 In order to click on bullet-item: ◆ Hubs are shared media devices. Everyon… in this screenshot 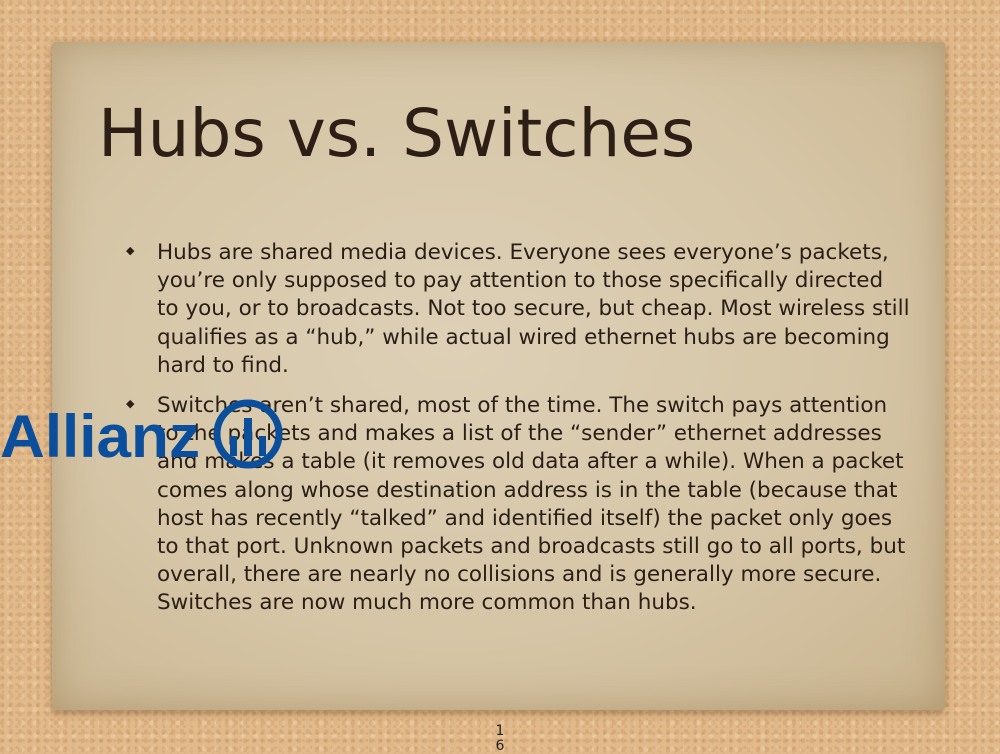, I will do `click(515, 309)`.